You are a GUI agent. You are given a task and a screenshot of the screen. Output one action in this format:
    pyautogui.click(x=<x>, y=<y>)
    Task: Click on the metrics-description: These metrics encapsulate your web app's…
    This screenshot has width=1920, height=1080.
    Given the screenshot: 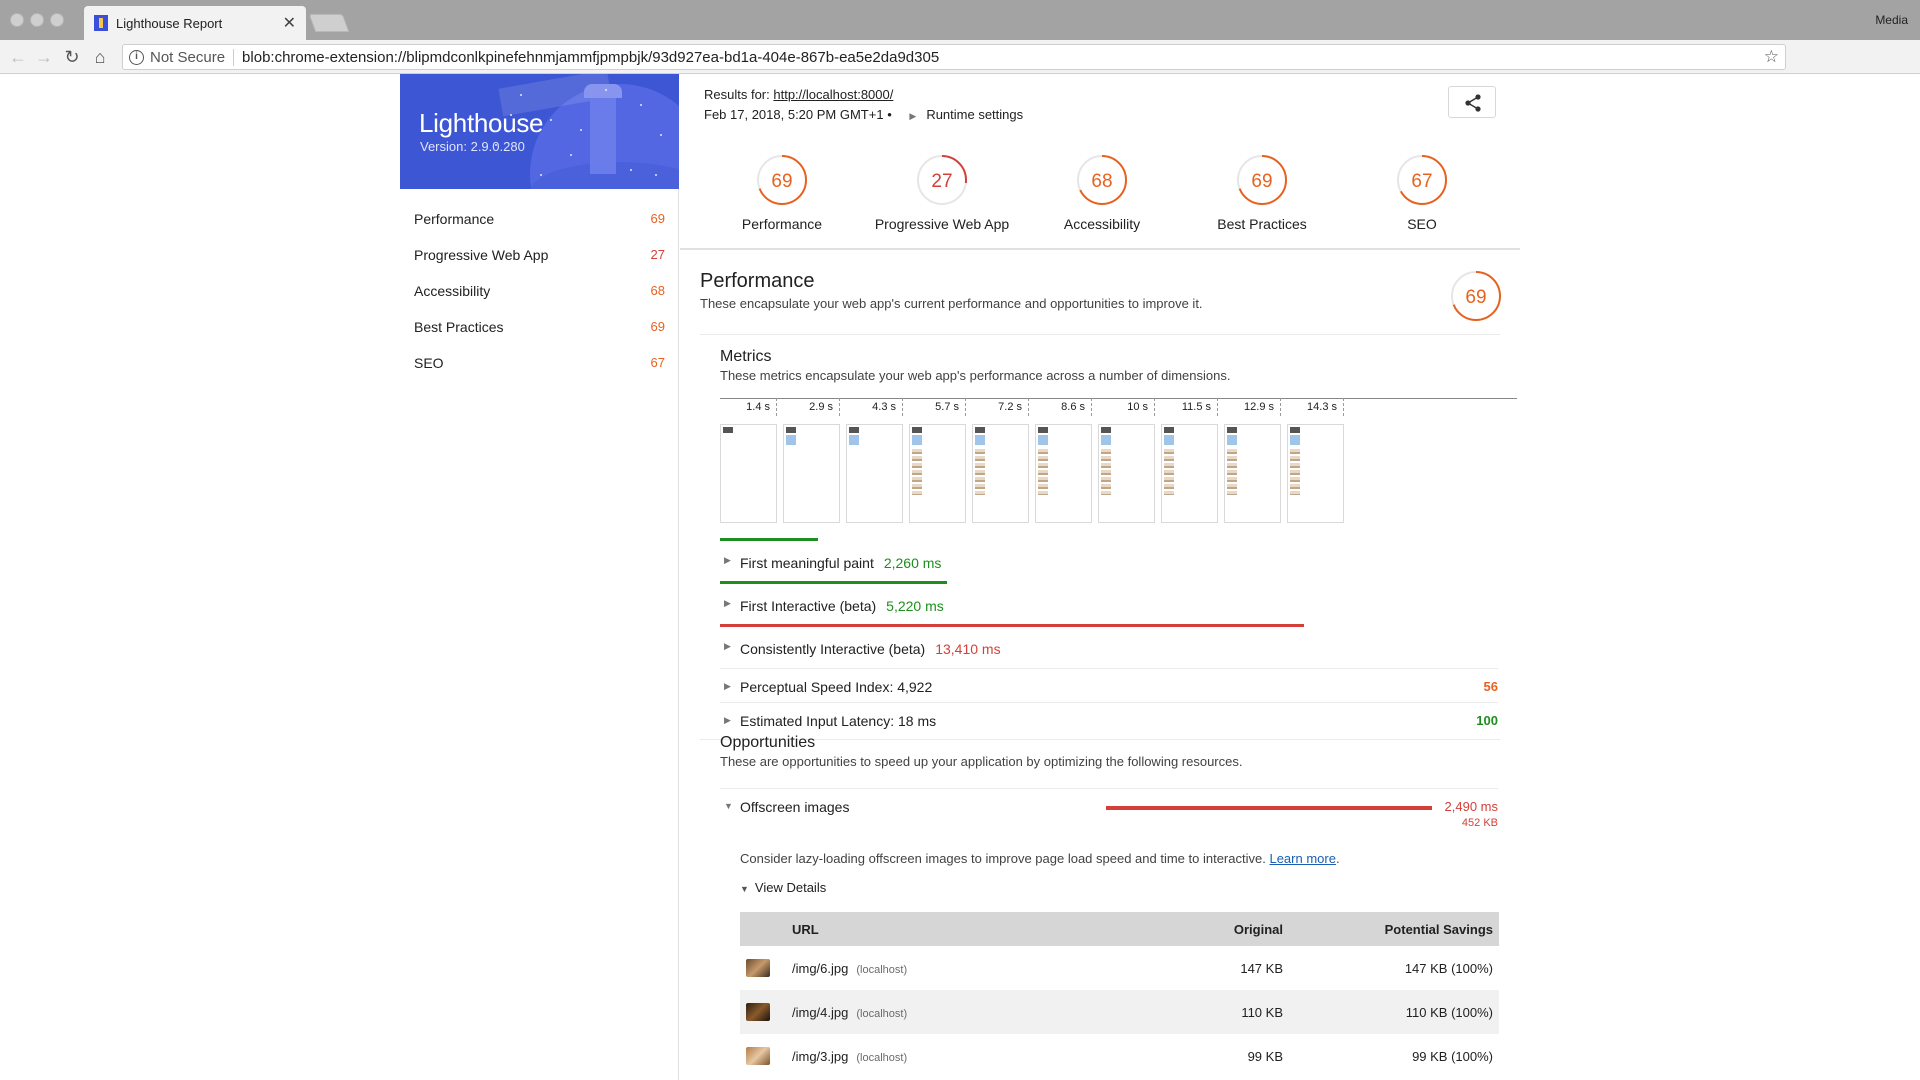 What is the action you would take?
    pyautogui.click(x=975, y=375)
    